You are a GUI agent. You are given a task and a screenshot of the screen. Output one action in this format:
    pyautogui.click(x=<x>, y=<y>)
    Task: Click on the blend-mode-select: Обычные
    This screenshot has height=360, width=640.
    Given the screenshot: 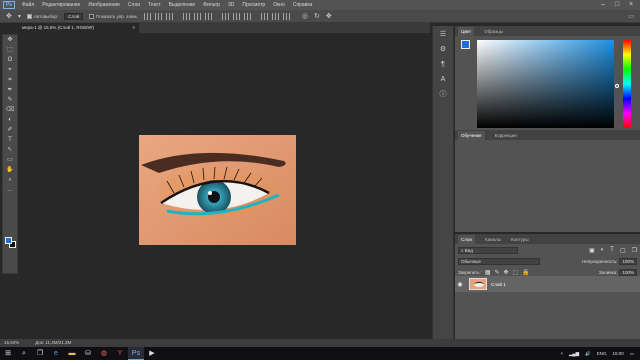 What is the action you would take?
    pyautogui.click(x=499, y=261)
    